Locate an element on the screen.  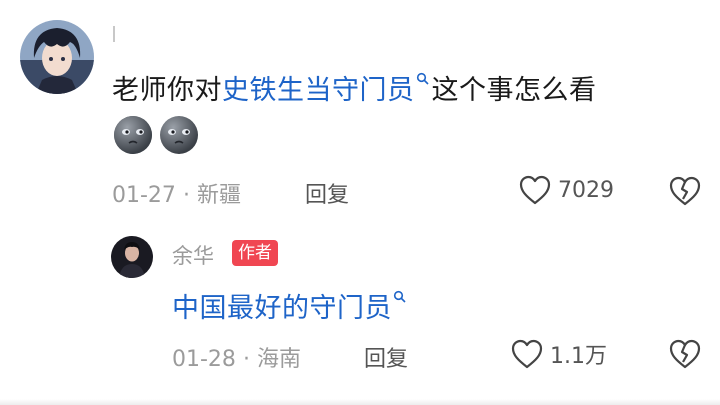
comment-like-button: 7029 is located at coordinates (566, 190).